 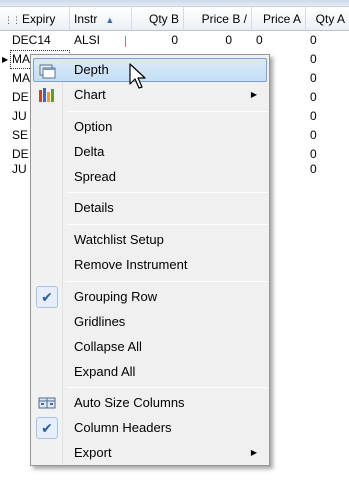 What do you see at coordinates (279, 19) in the screenshot?
I see `column-header-price-a: Price A` at bounding box center [279, 19].